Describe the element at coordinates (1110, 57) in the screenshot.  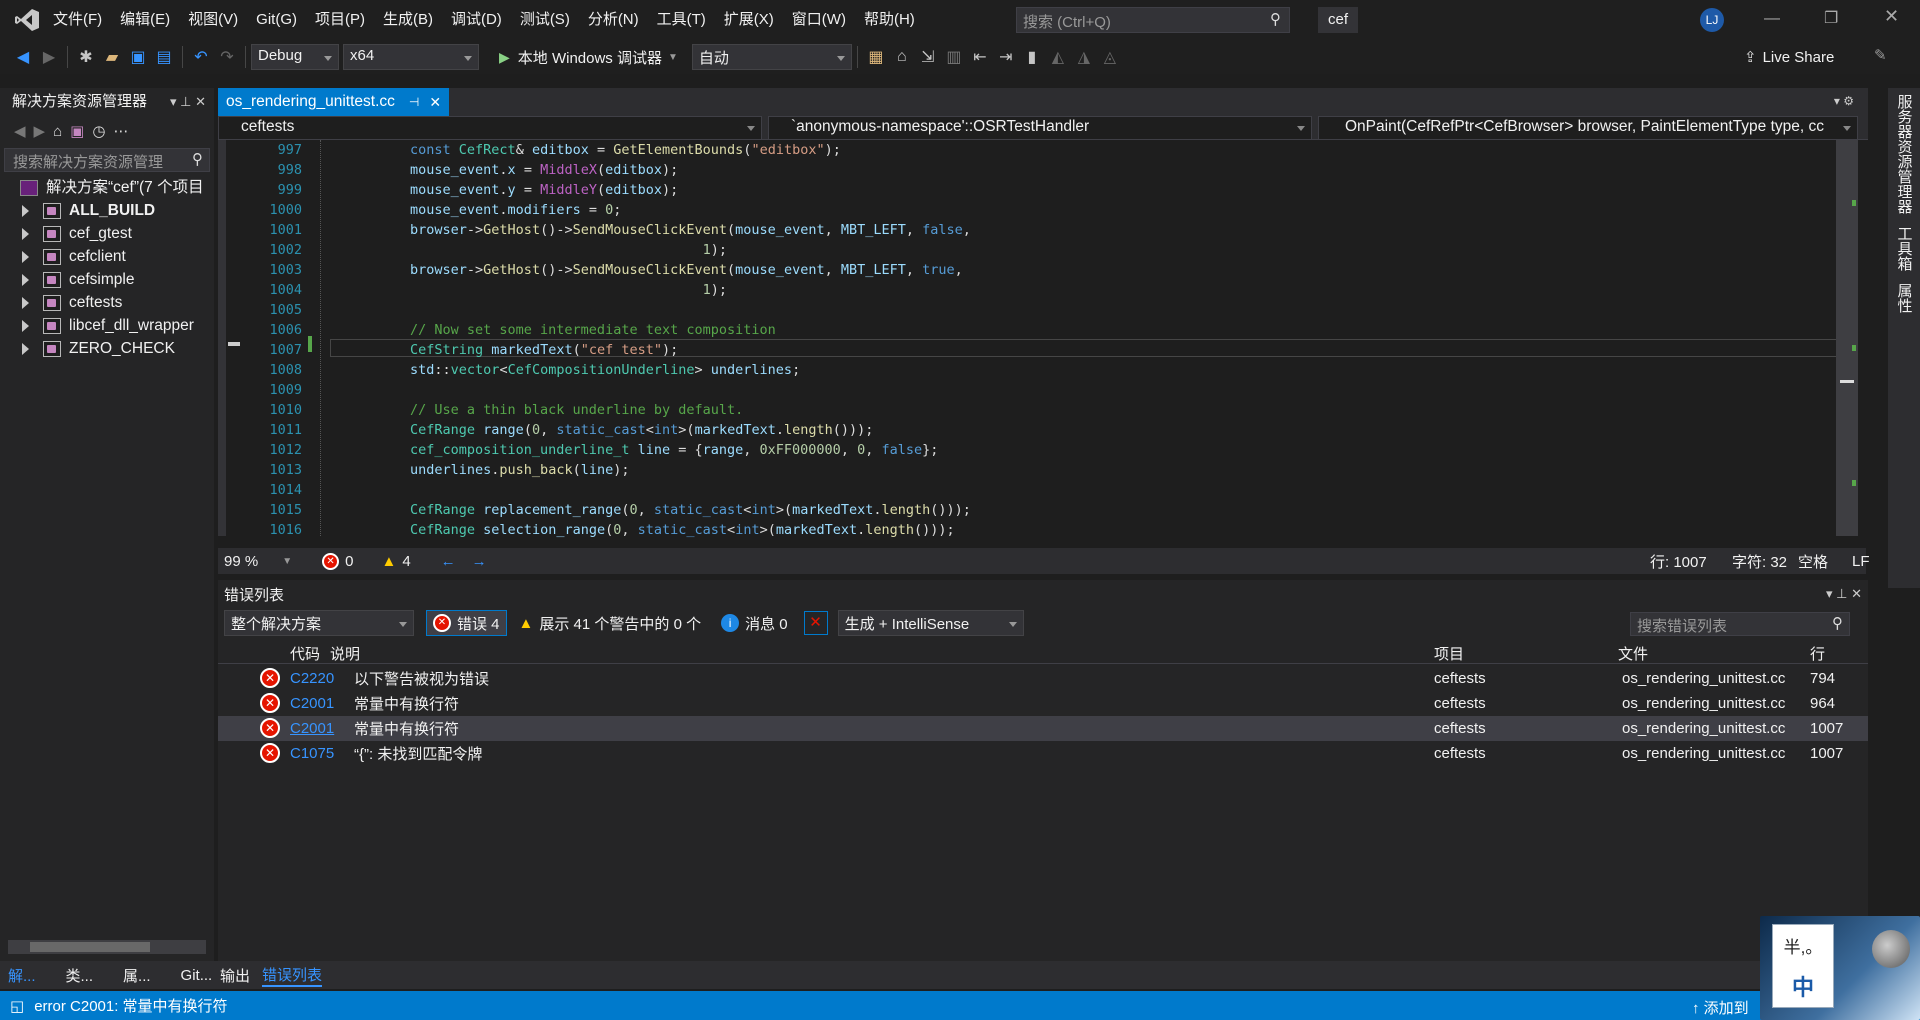
I see `clear-bookmarks-icon: ◬` at that location.